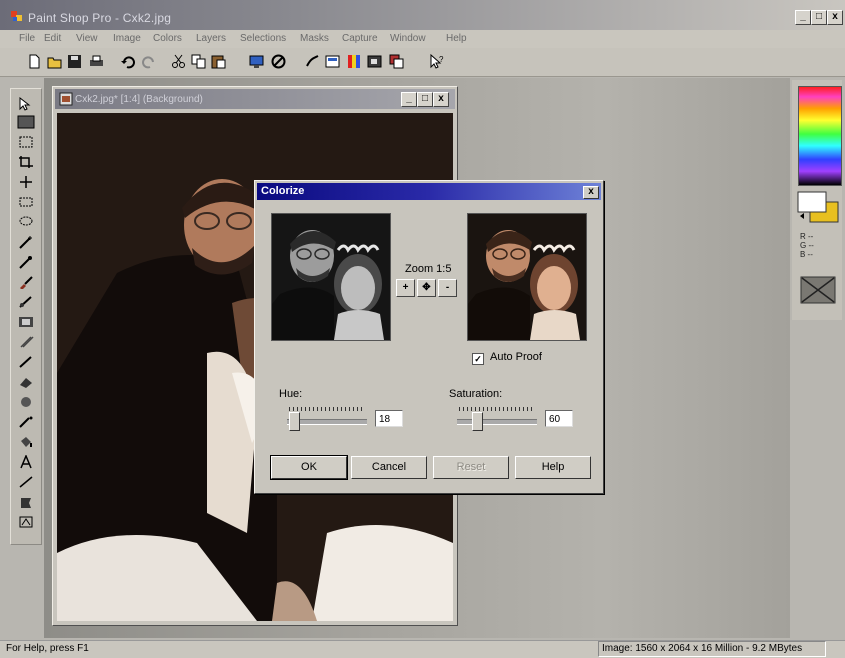 Image resolution: width=845 pixels, height=658 pixels. What do you see at coordinates (255, 99) in the screenshot?
I see `image-window-title-bar: Cxk2.jpg* [1:4] (Background) _ □ x` at bounding box center [255, 99].